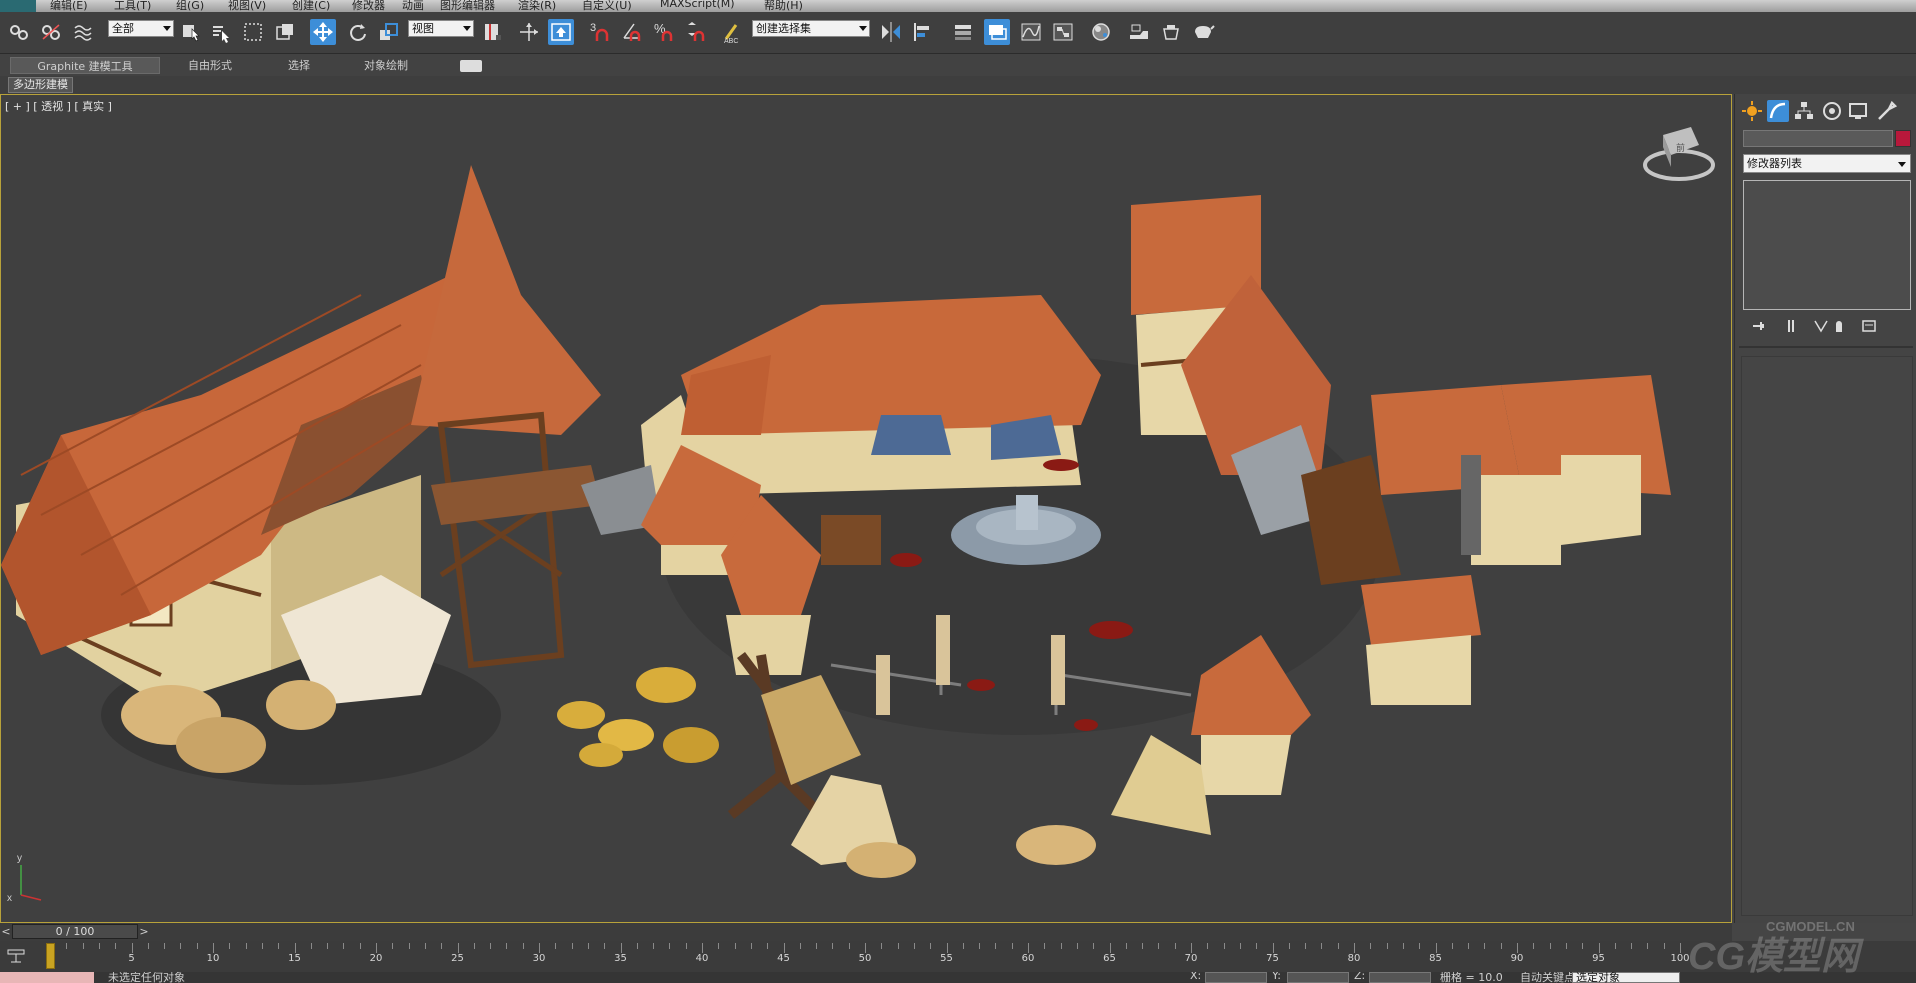 The height and width of the screenshot is (983, 1916). I want to click on prev-frame-button: <, so click(6, 931).